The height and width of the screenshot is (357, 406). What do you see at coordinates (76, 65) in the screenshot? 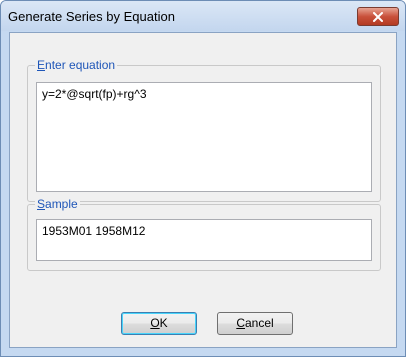
I see `equation-group-label: Enter equation` at bounding box center [76, 65].